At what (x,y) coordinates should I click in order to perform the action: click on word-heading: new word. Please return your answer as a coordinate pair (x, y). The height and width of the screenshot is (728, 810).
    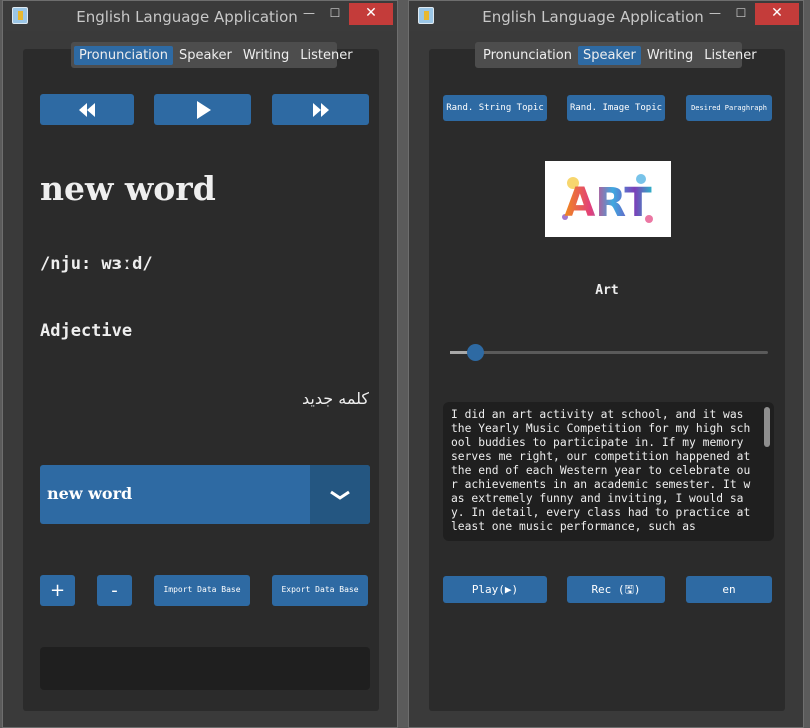
    Looking at the image, I should click on (128, 188).